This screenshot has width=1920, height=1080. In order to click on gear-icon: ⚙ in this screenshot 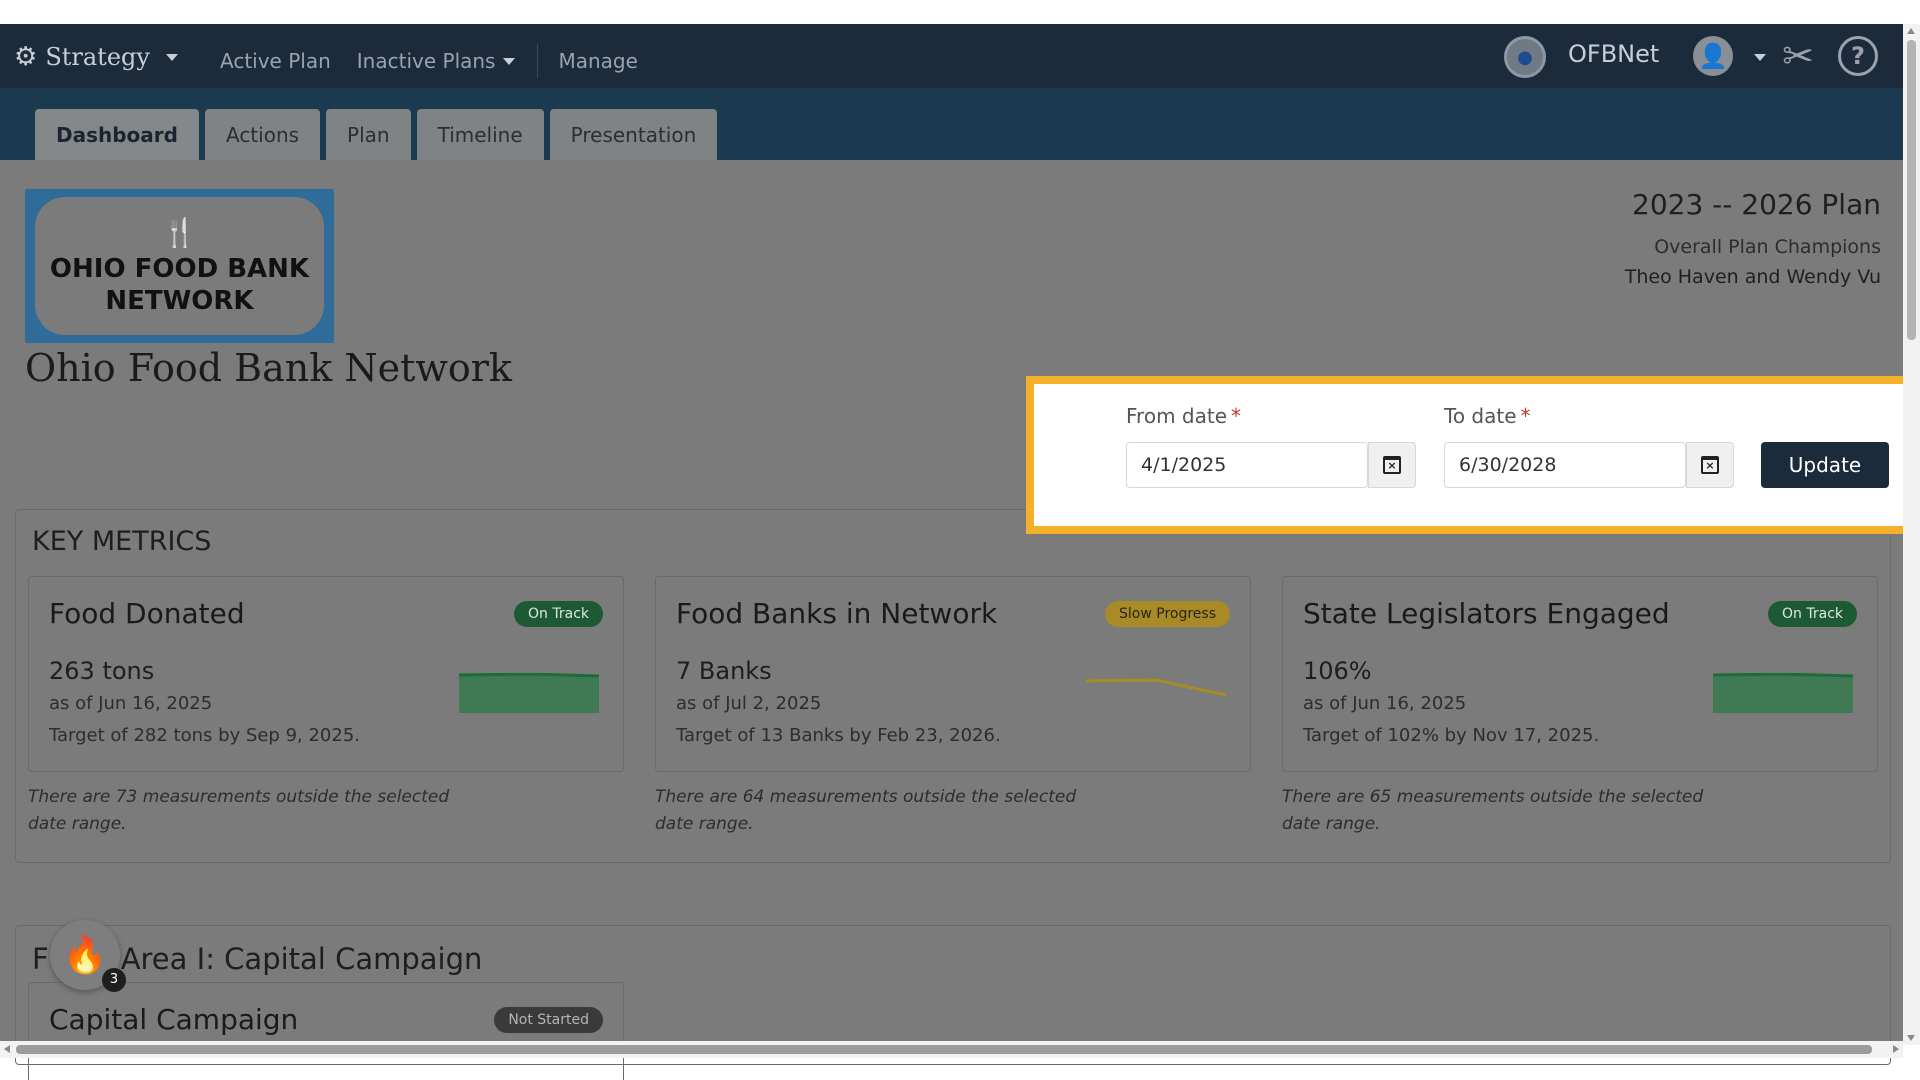, I will do `click(26, 57)`.